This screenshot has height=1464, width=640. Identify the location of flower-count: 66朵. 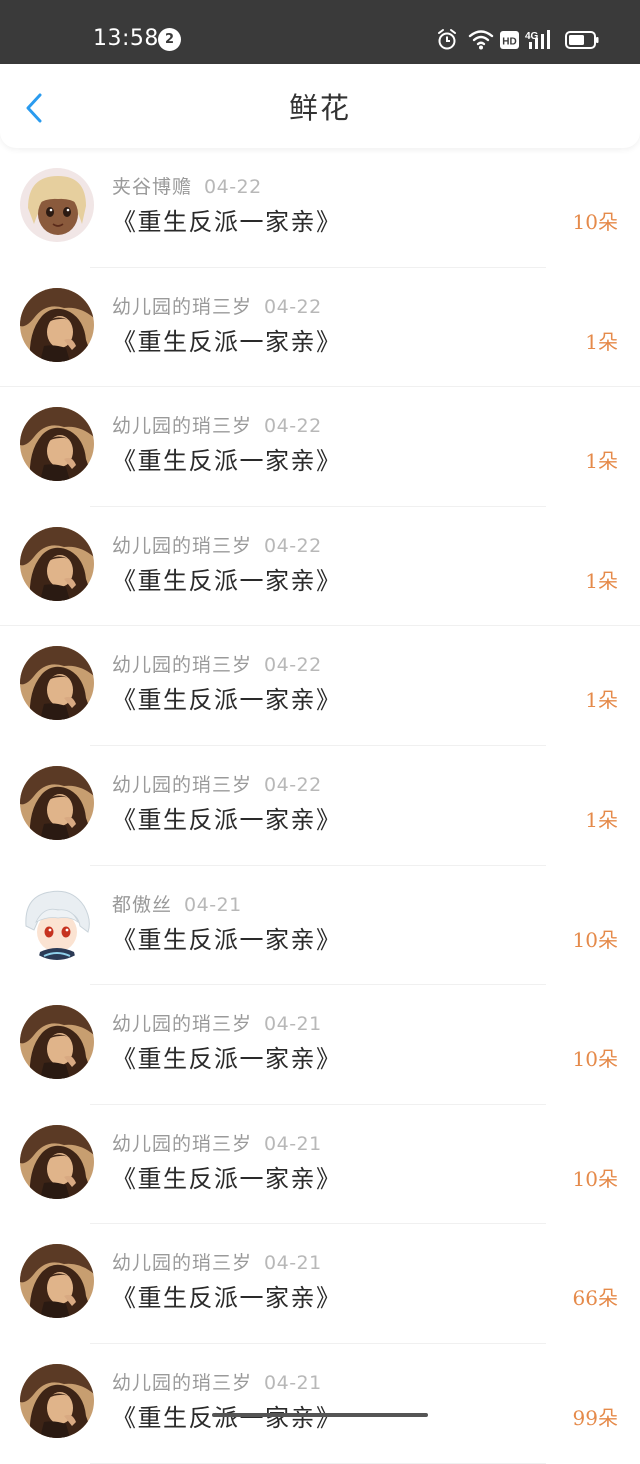
(595, 1298).